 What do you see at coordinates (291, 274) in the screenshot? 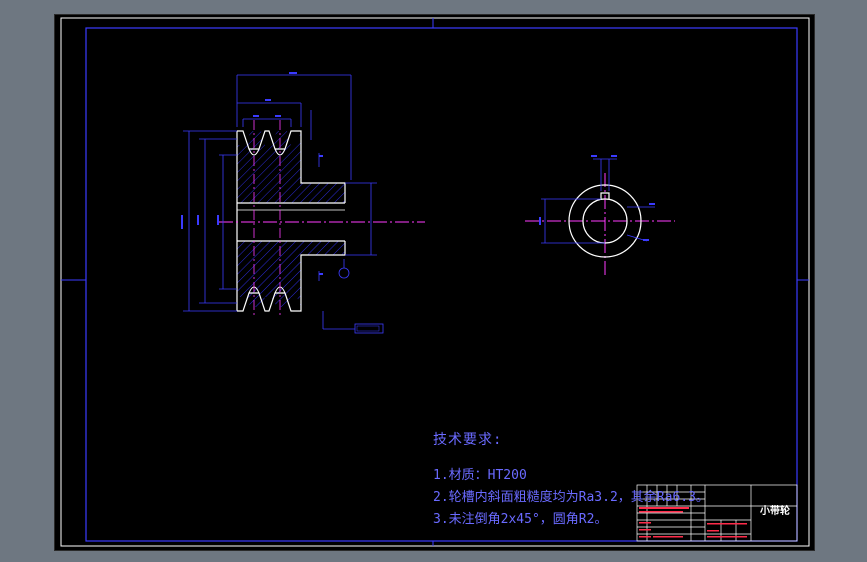
I see `hatch-lower` at bounding box center [291, 274].